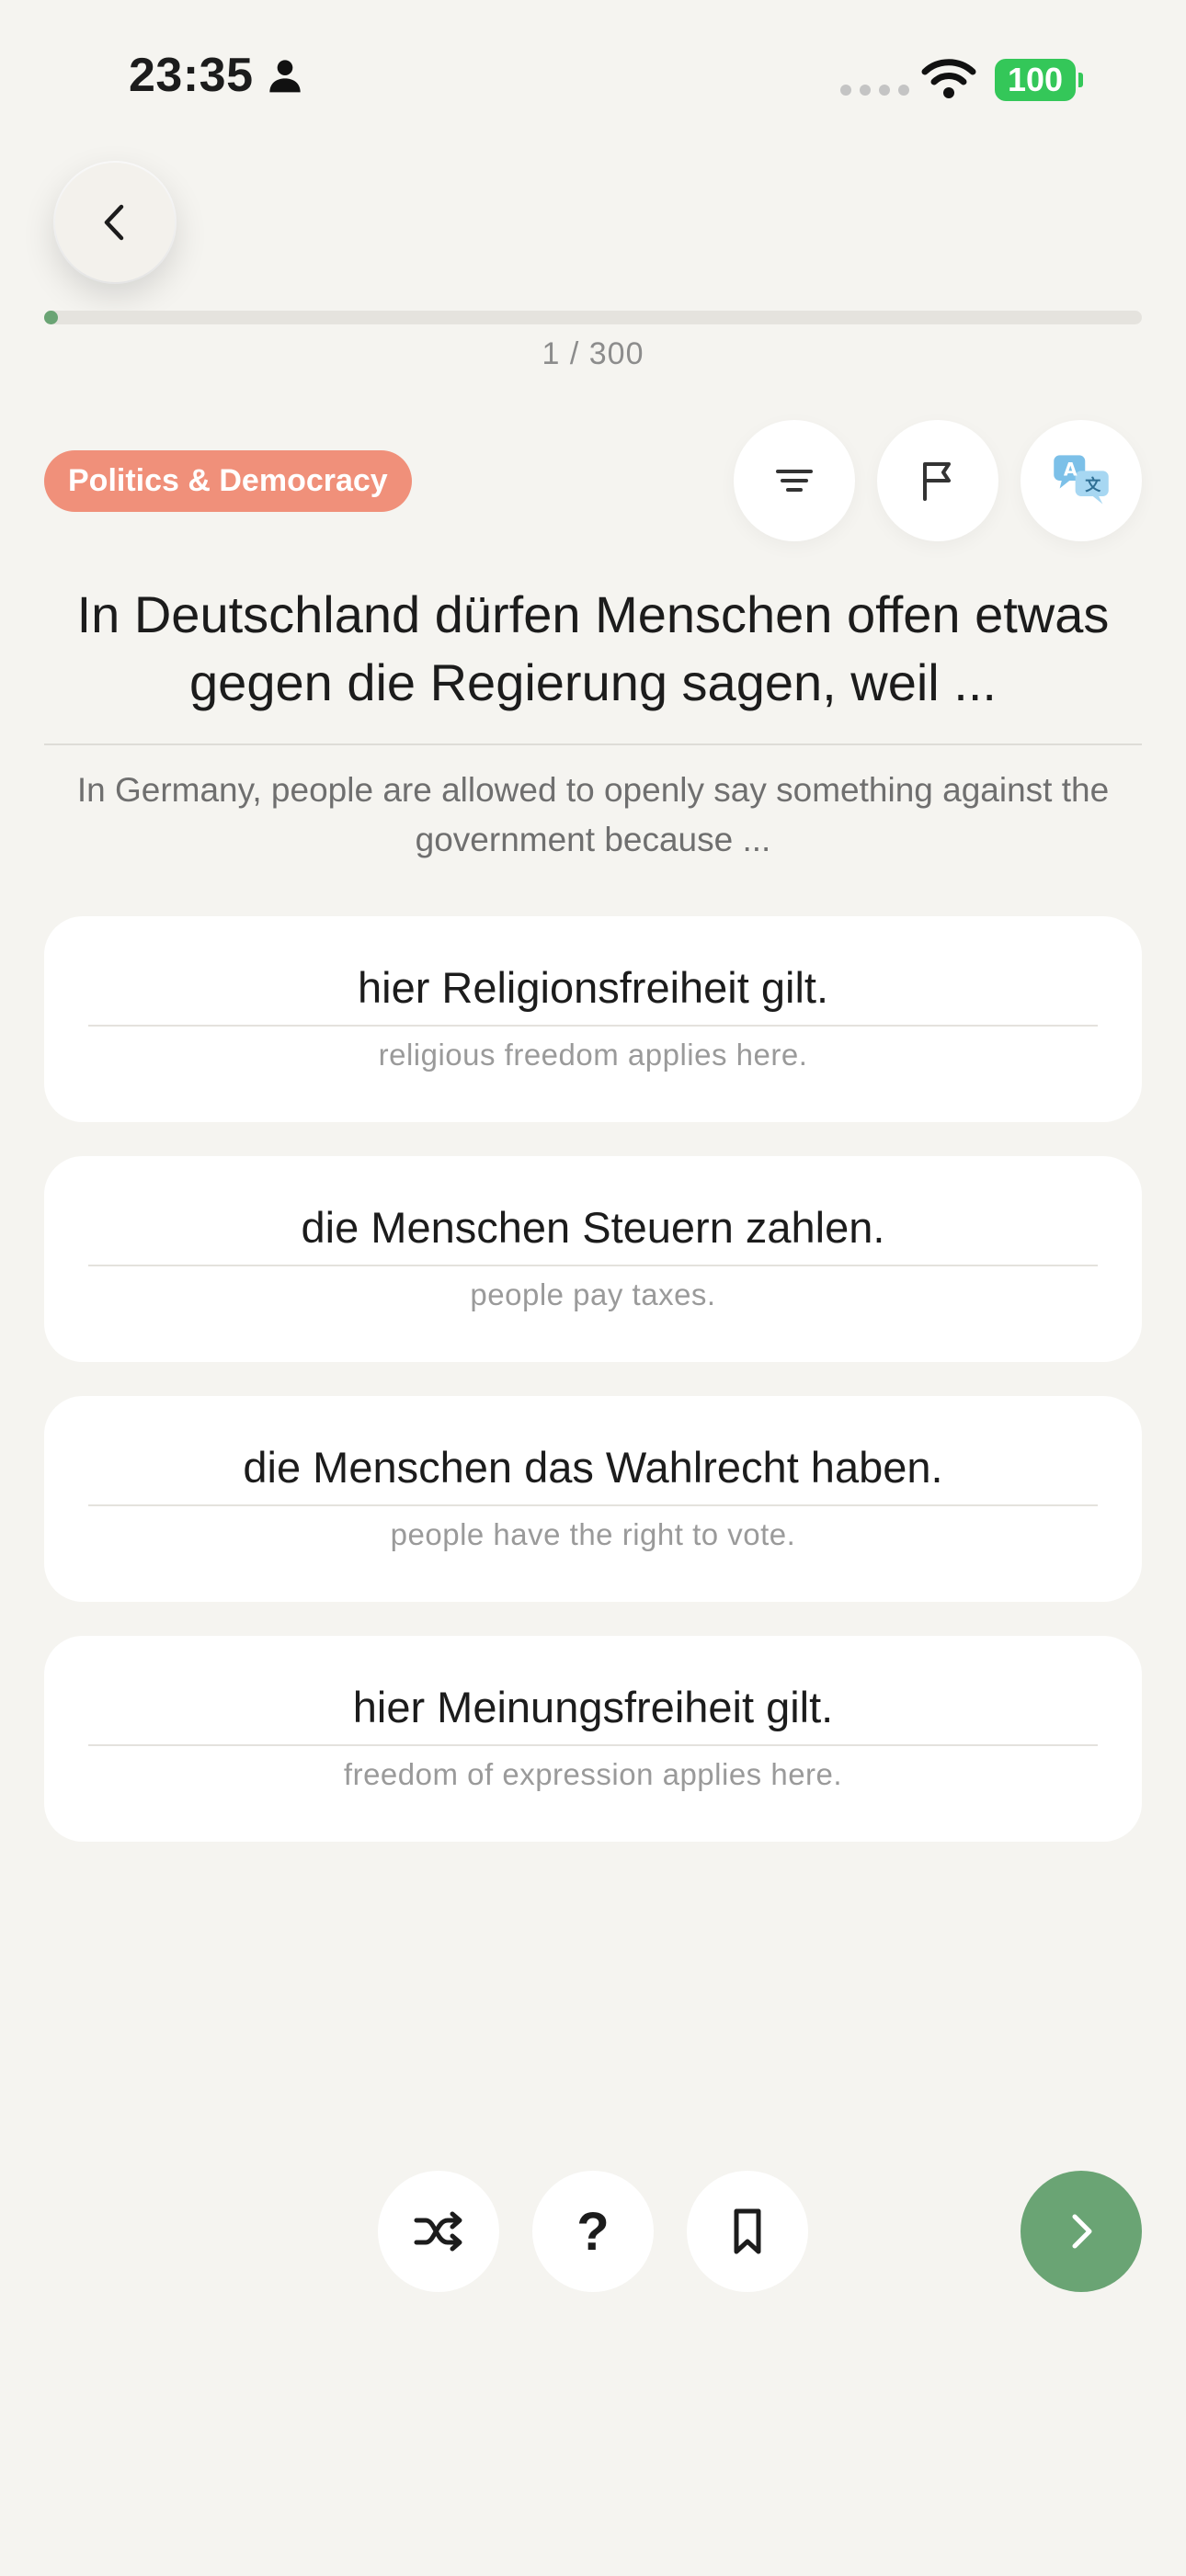 This screenshot has width=1186, height=2576. What do you see at coordinates (228, 481) in the screenshot?
I see `category-badge: Politics & Democracy` at bounding box center [228, 481].